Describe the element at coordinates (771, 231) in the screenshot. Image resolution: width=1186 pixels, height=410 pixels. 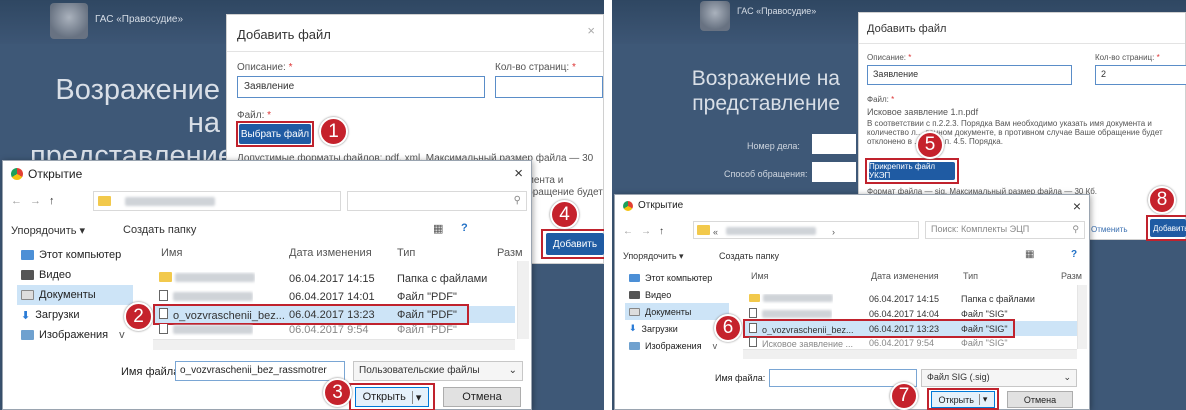
I see `blurred-path` at that location.